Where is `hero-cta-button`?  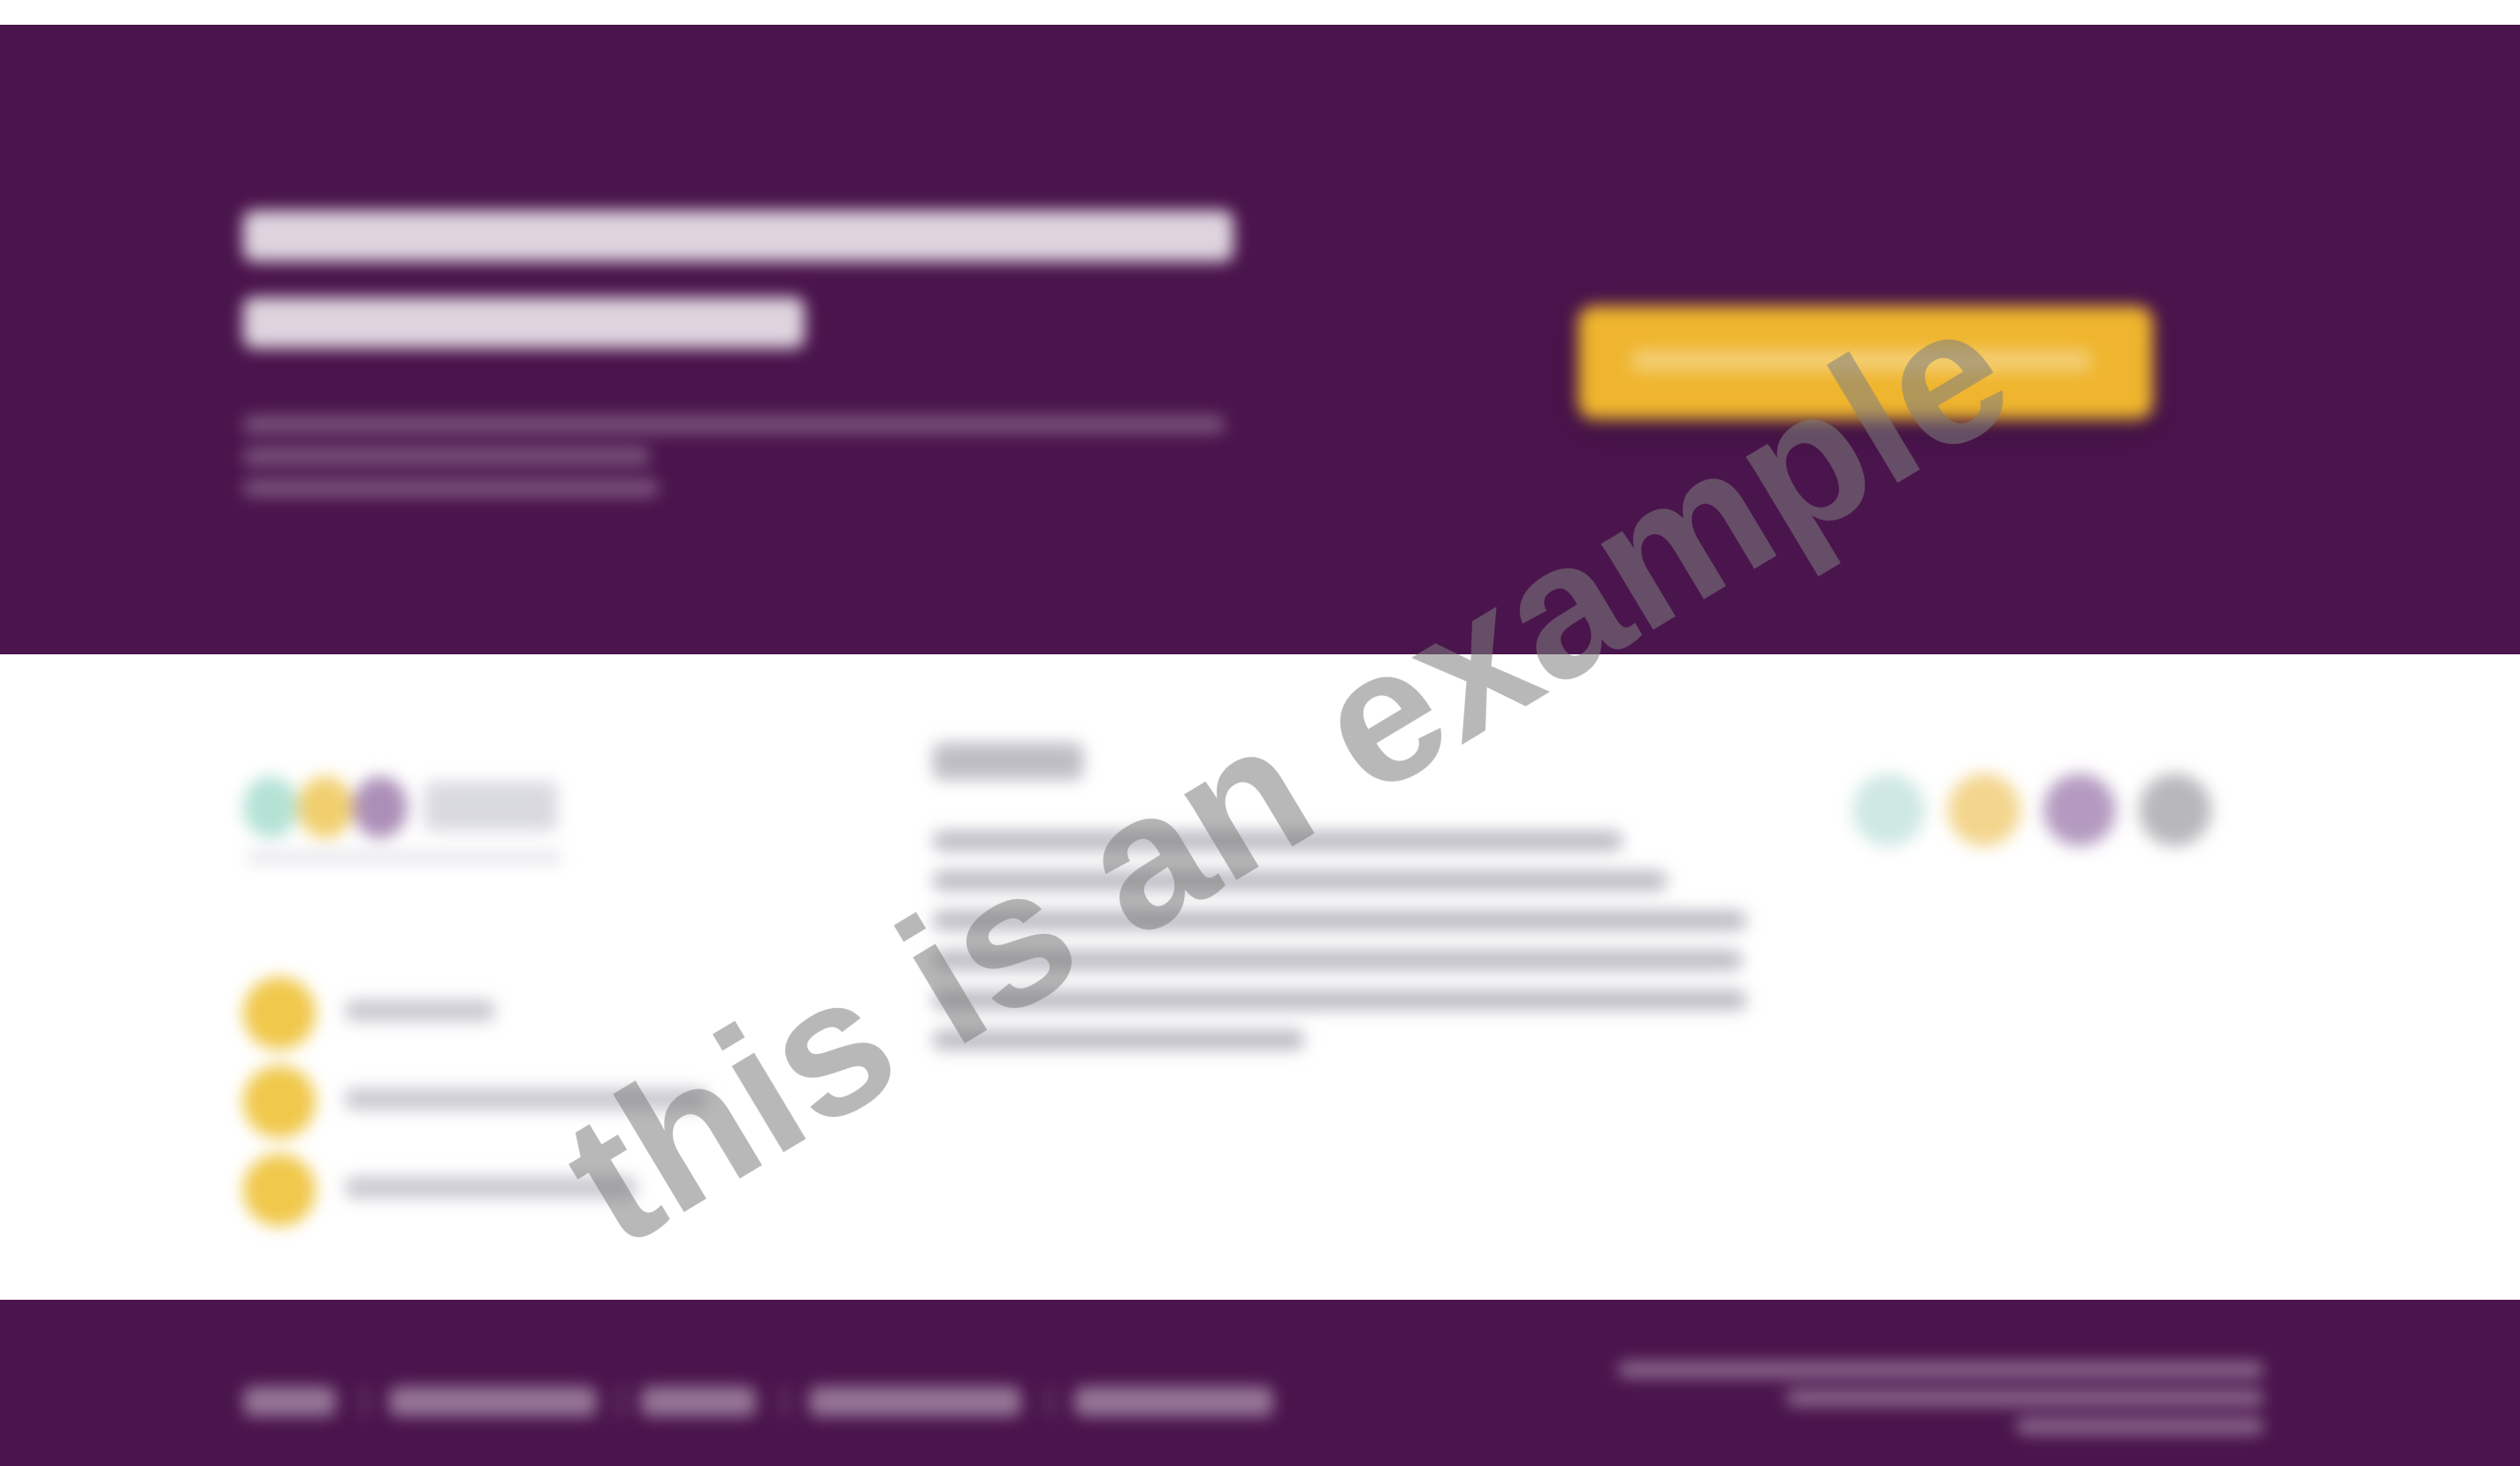 hero-cta-button is located at coordinates (1865, 362).